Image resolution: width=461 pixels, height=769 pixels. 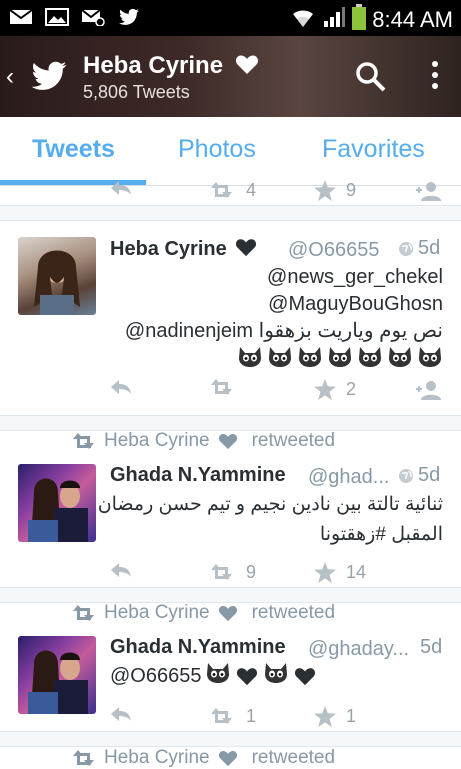 What do you see at coordinates (373, 149) in the screenshot?
I see `tab-favorites: Favorites` at bounding box center [373, 149].